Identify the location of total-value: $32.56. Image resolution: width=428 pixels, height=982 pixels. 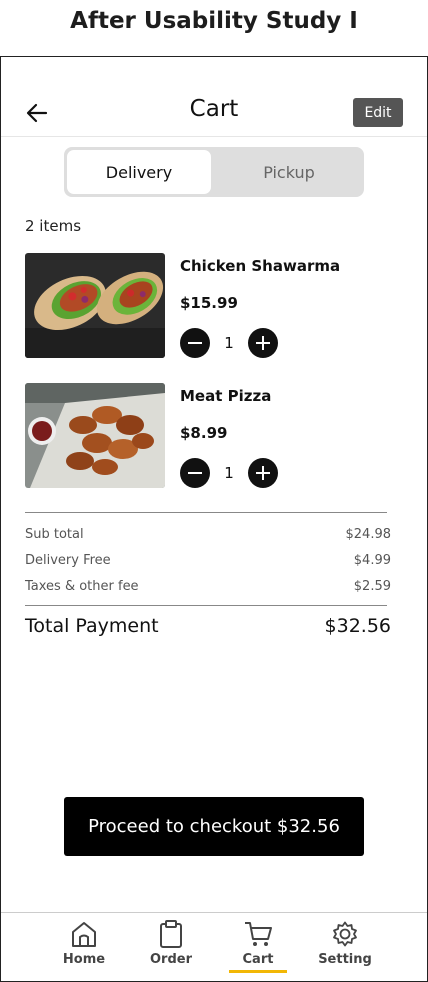
(357, 626).